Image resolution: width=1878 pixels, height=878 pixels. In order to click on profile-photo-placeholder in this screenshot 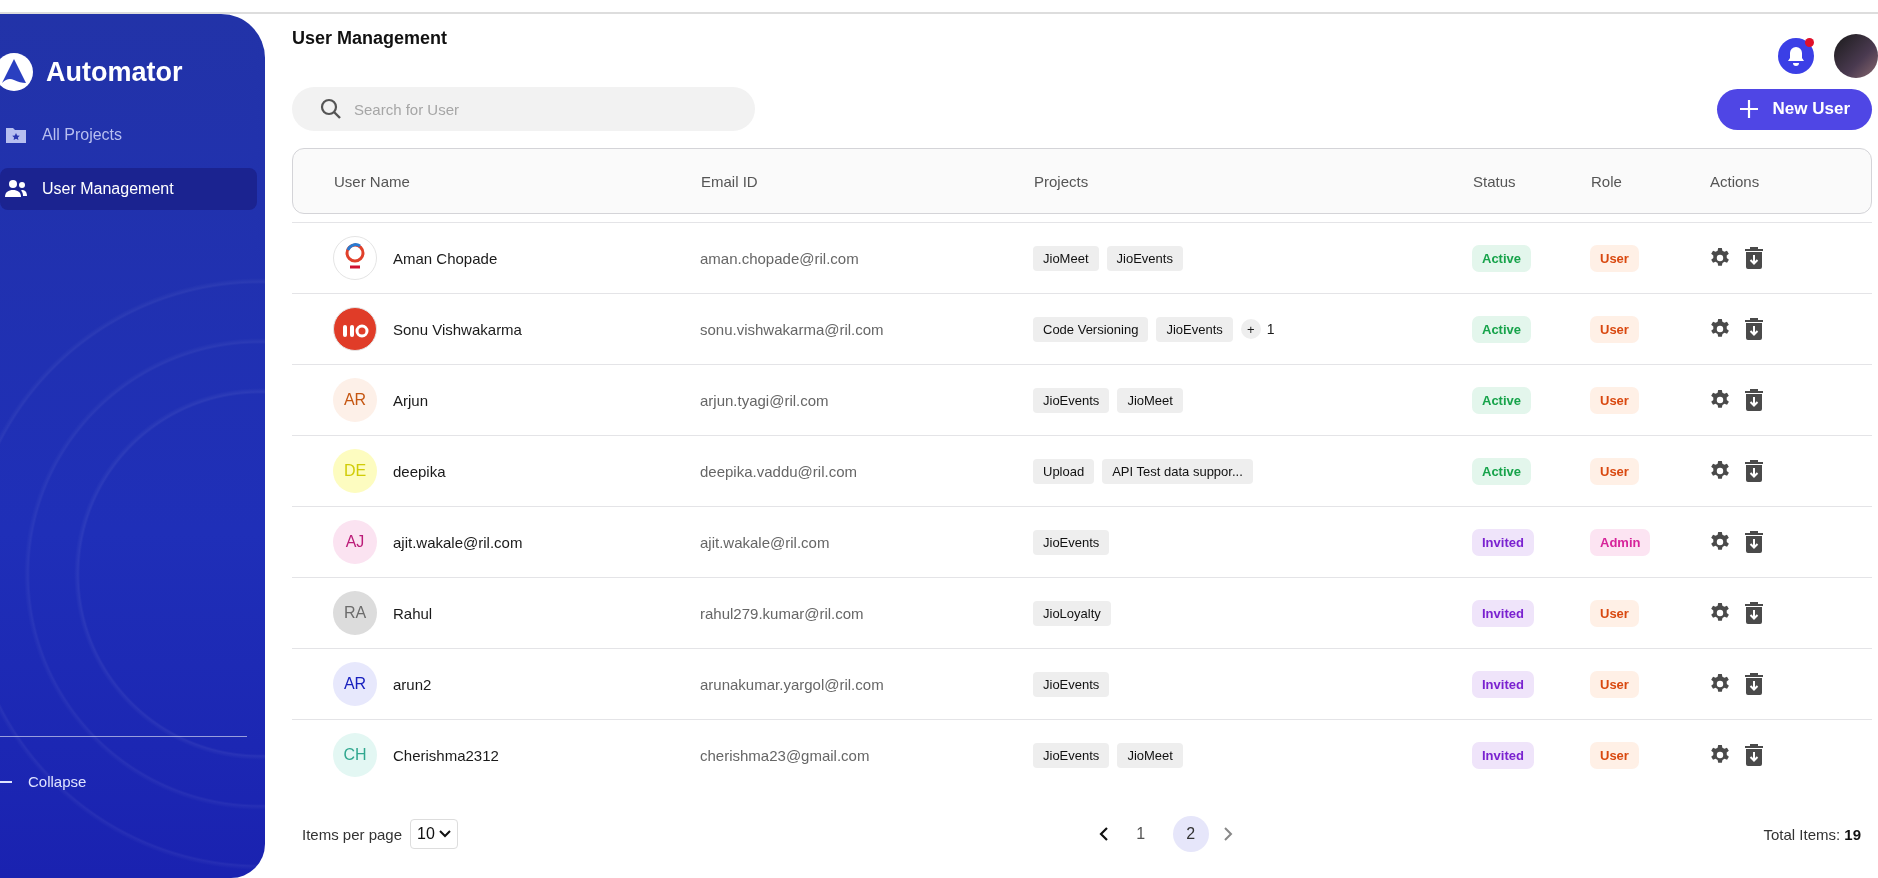, I will do `click(1856, 56)`.